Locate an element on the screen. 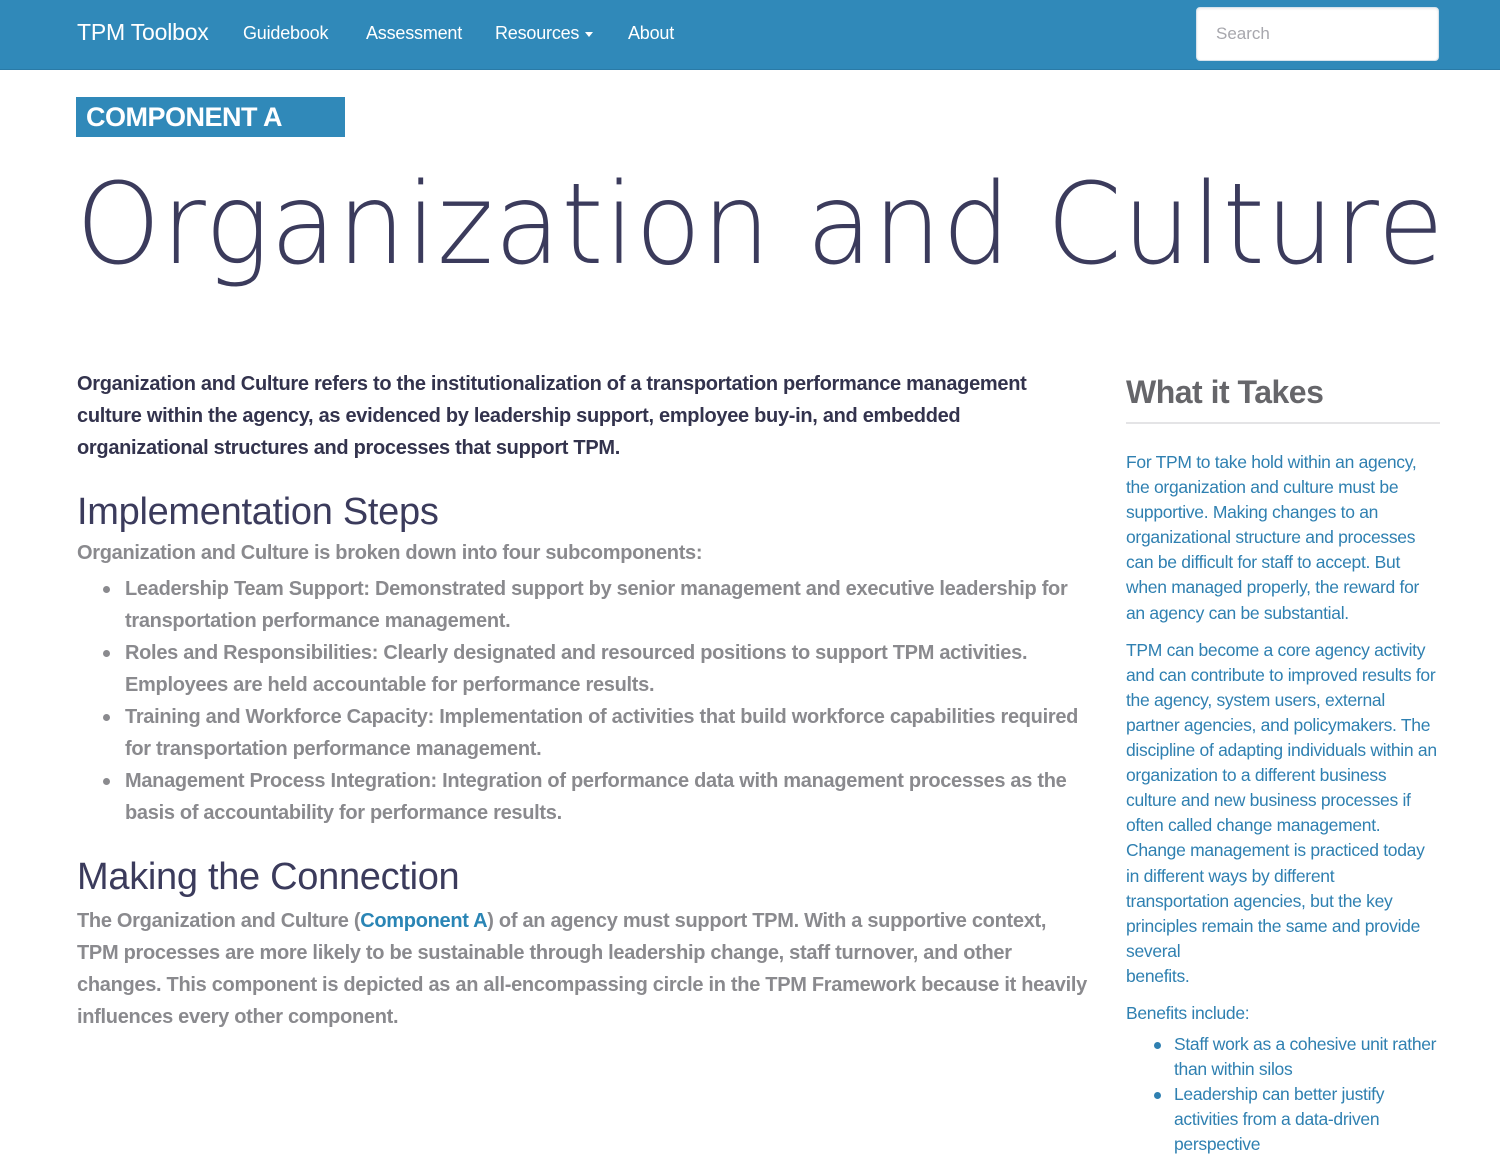  search-input is located at coordinates (1317, 34).